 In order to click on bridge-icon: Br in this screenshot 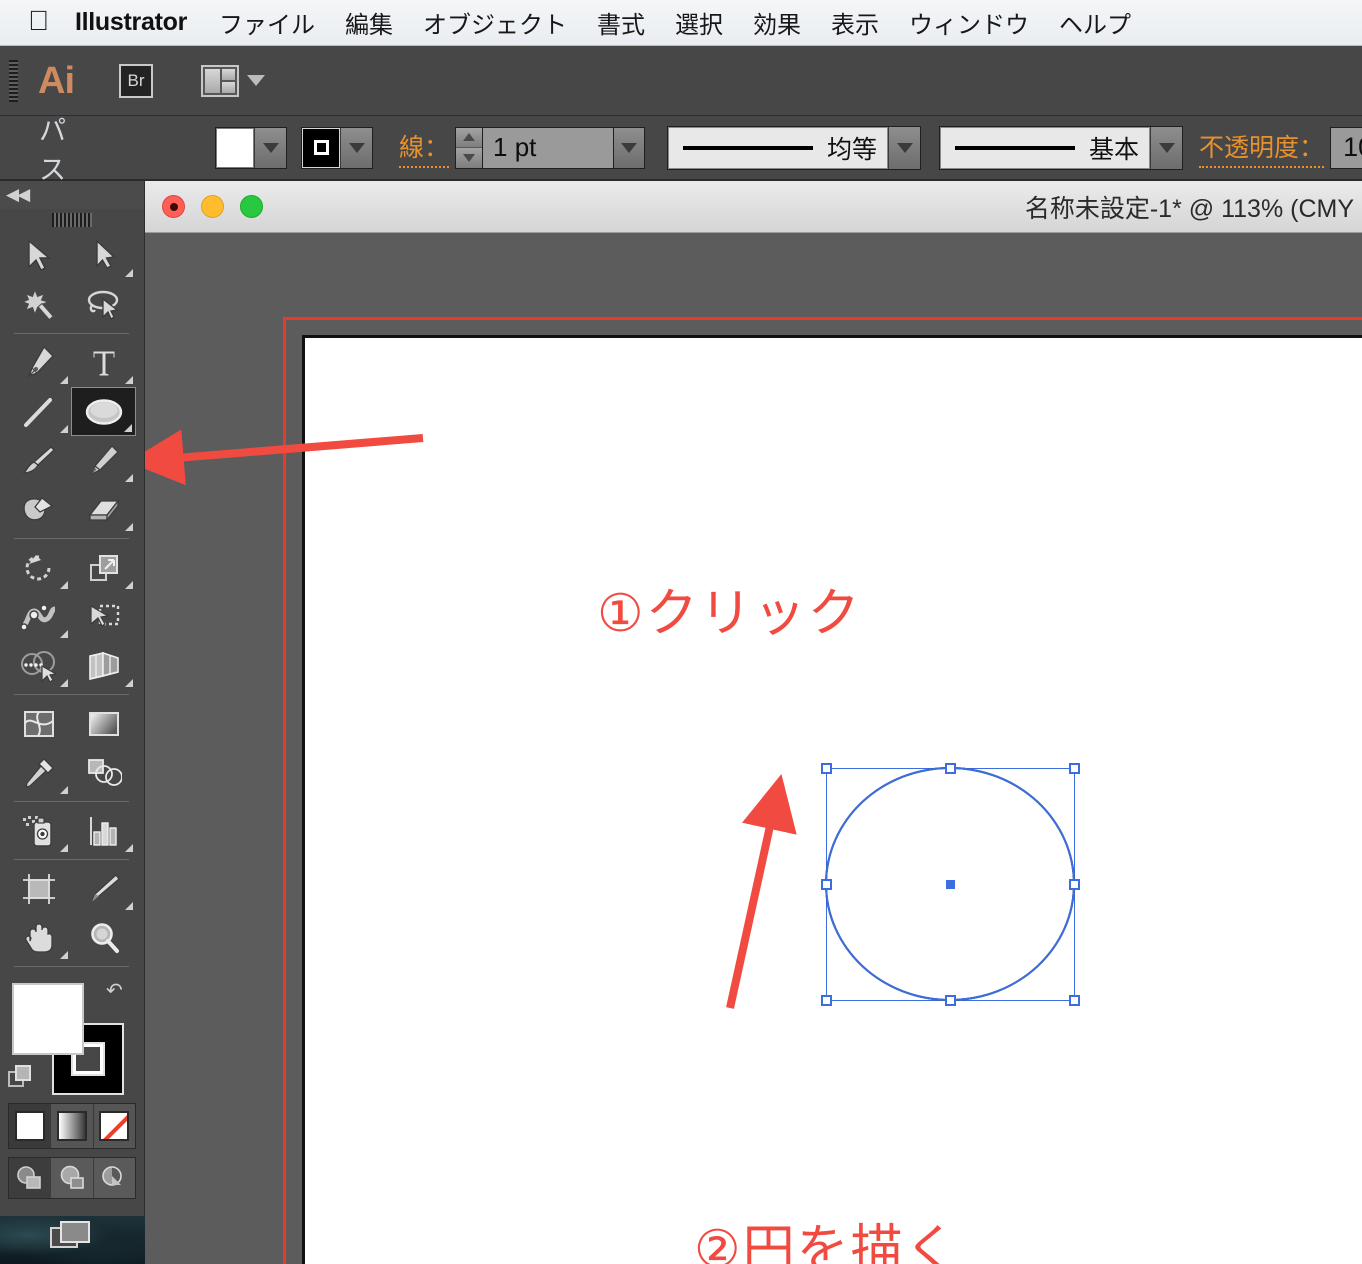, I will do `click(136, 80)`.